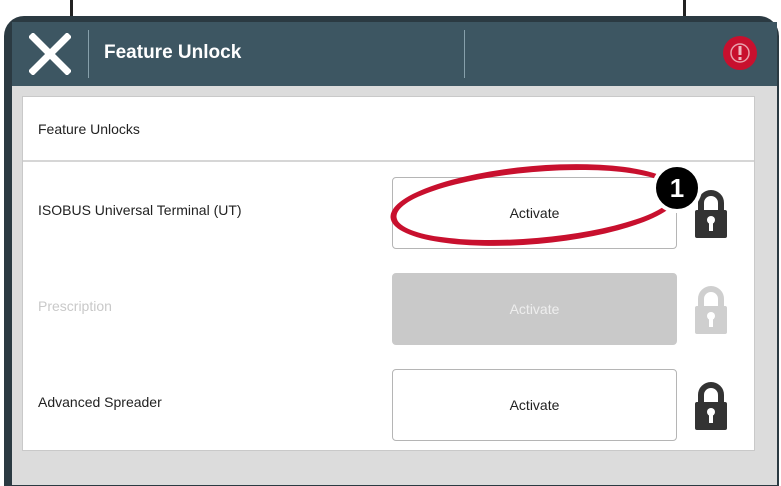  I want to click on warning-icon, so click(740, 53).